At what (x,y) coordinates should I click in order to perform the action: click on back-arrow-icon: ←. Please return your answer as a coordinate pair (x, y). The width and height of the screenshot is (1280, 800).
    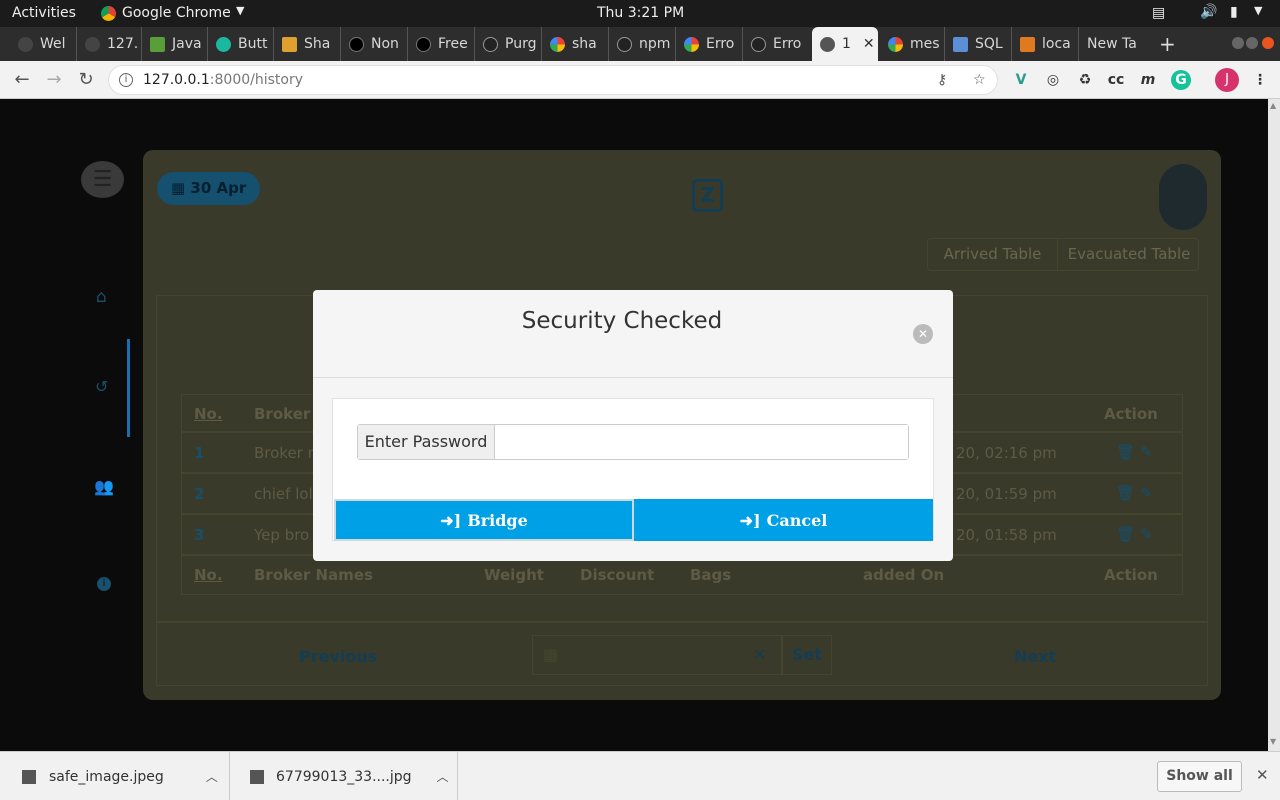
    Looking at the image, I should click on (22, 80).